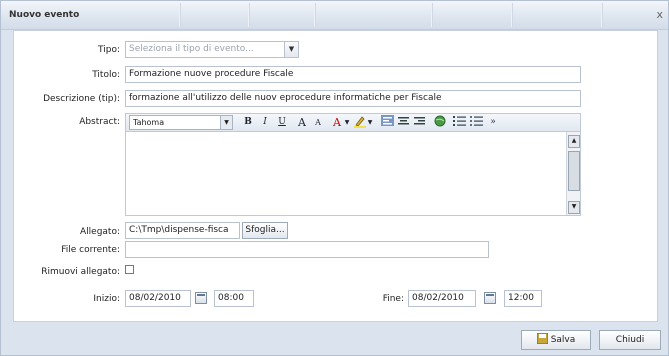 The image size is (669, 356). I want to click on inizio-time-input: 08:00, so click(234, 298).